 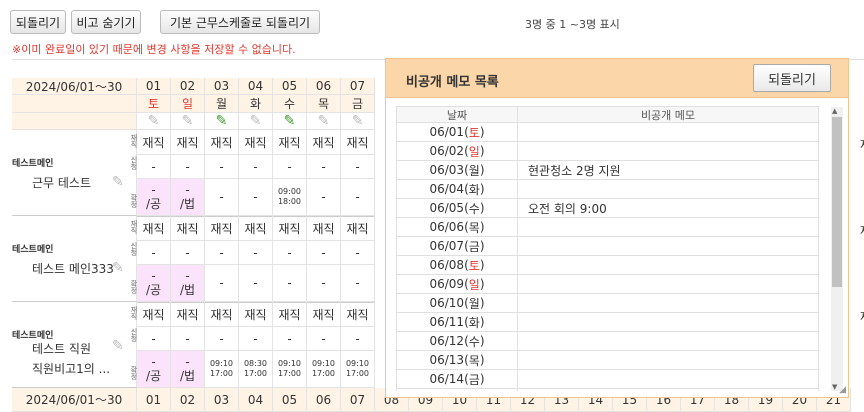 I want to click on memo-row: 06/13(목), so click(x=608, y=360).